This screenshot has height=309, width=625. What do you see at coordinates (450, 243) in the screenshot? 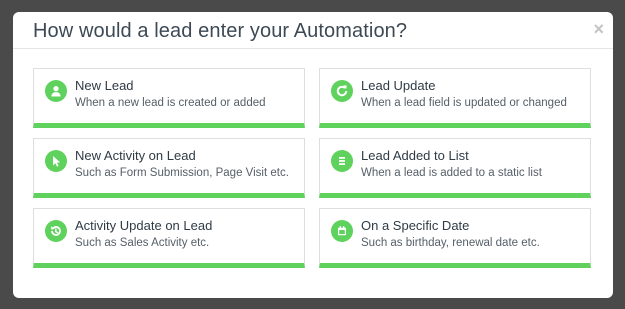
I see `option-description: Such as birthday, renewal date etc.` at bounding box center [450, 243].